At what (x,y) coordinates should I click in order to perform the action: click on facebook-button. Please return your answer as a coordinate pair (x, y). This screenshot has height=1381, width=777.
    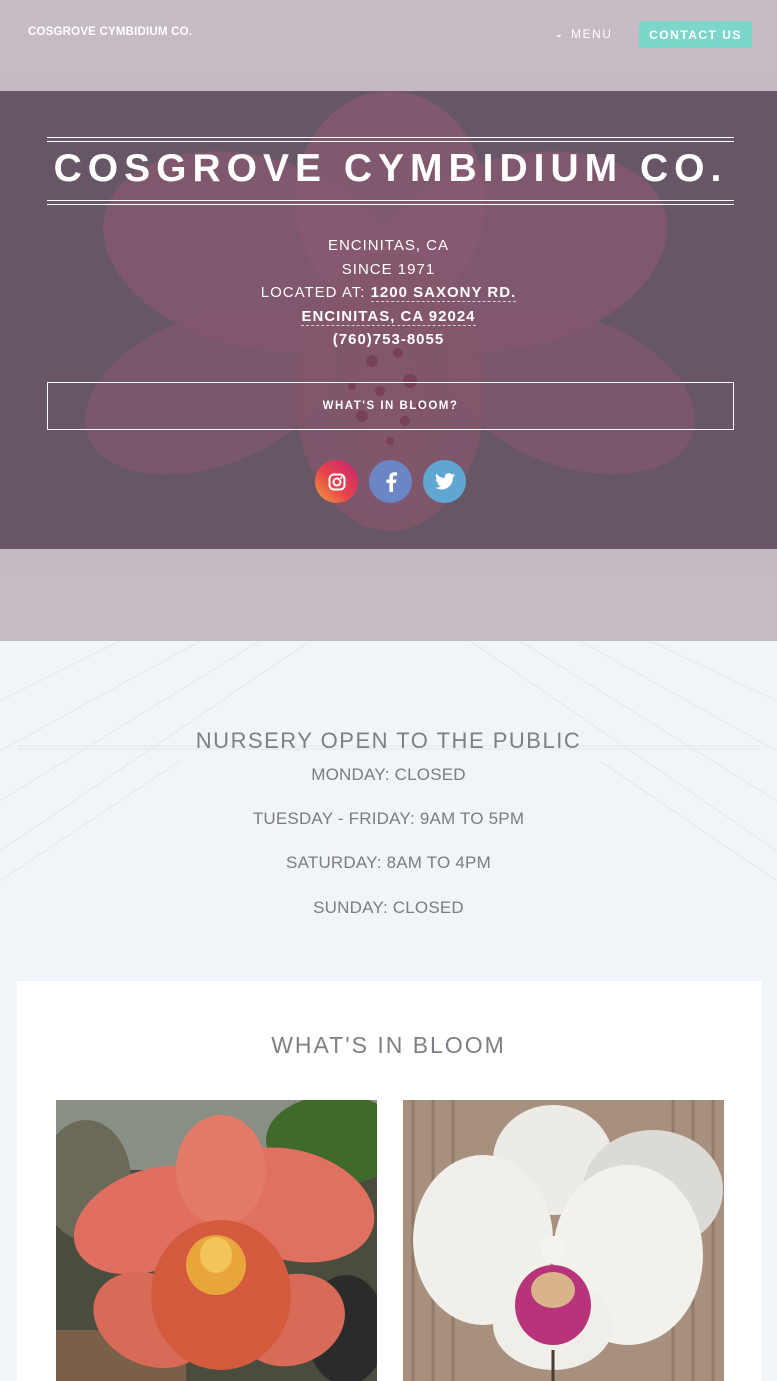
    Looking at the image, I should click on (390, 481).